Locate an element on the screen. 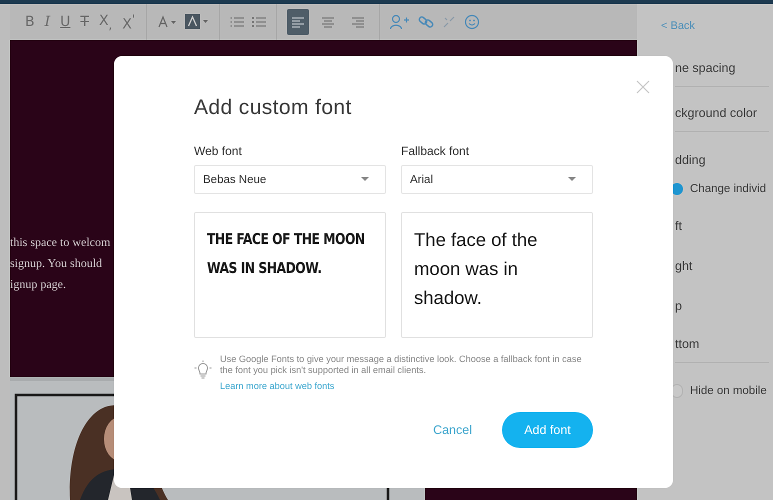  close-icon is located at coordinates (643, 87).